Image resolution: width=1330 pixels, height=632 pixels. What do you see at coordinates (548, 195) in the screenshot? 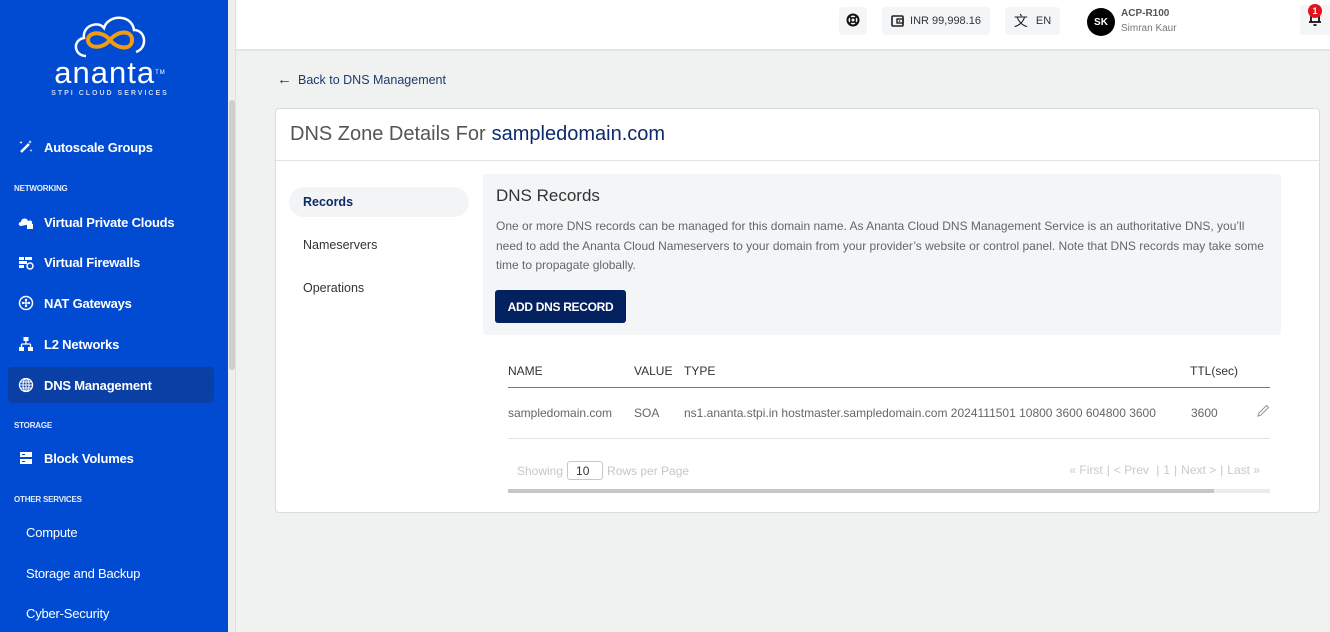
I see `section-title: DNS Records` at bounding box center [548, 195].